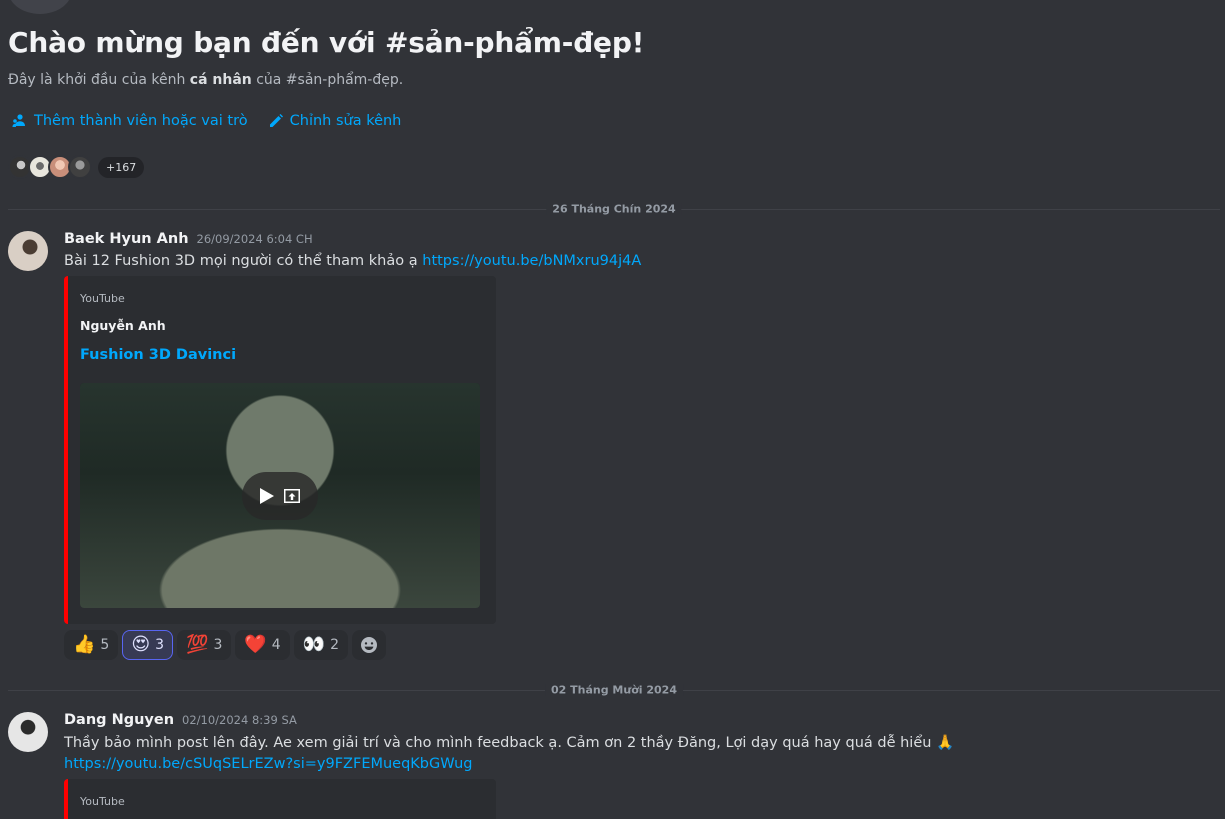 The height and width of the screenshot is (819, 1225). I want to click on reaction-heart-eyes: 😍 3, so click(148, 645).